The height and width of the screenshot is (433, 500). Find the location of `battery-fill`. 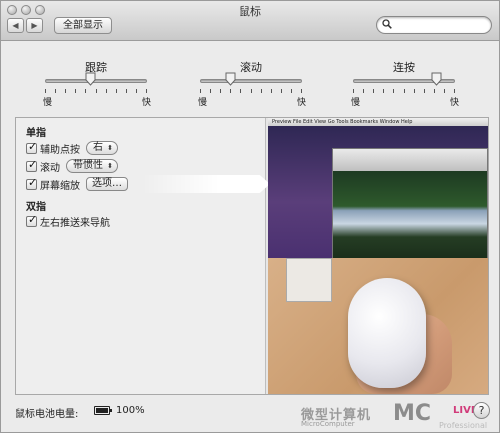

battery-fill is located at coordinates (102, 410).